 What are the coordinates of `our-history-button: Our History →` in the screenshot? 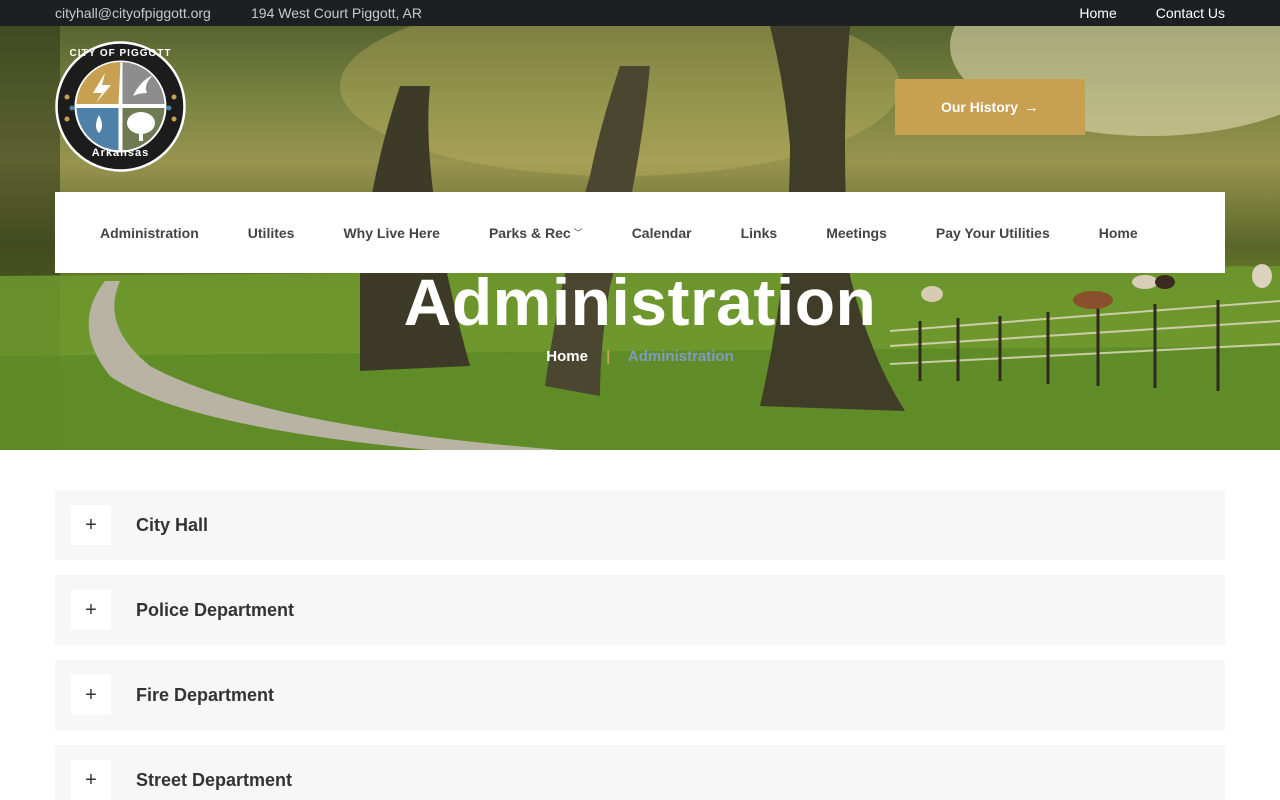 It's located at (990, 107).